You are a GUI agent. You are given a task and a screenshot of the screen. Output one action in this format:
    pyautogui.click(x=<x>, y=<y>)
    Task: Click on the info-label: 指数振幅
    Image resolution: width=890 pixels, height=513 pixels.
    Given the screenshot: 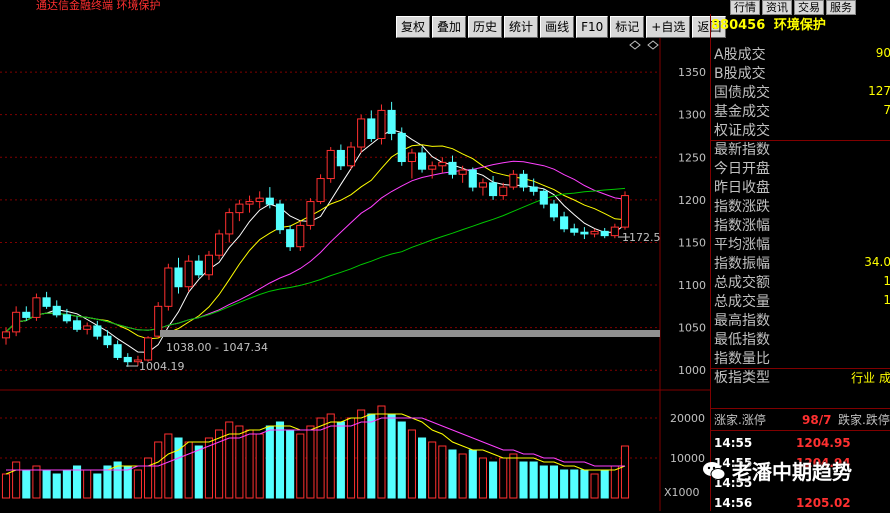 What is the action you would take?
    pyautogui.click(x=742, y=264)
    